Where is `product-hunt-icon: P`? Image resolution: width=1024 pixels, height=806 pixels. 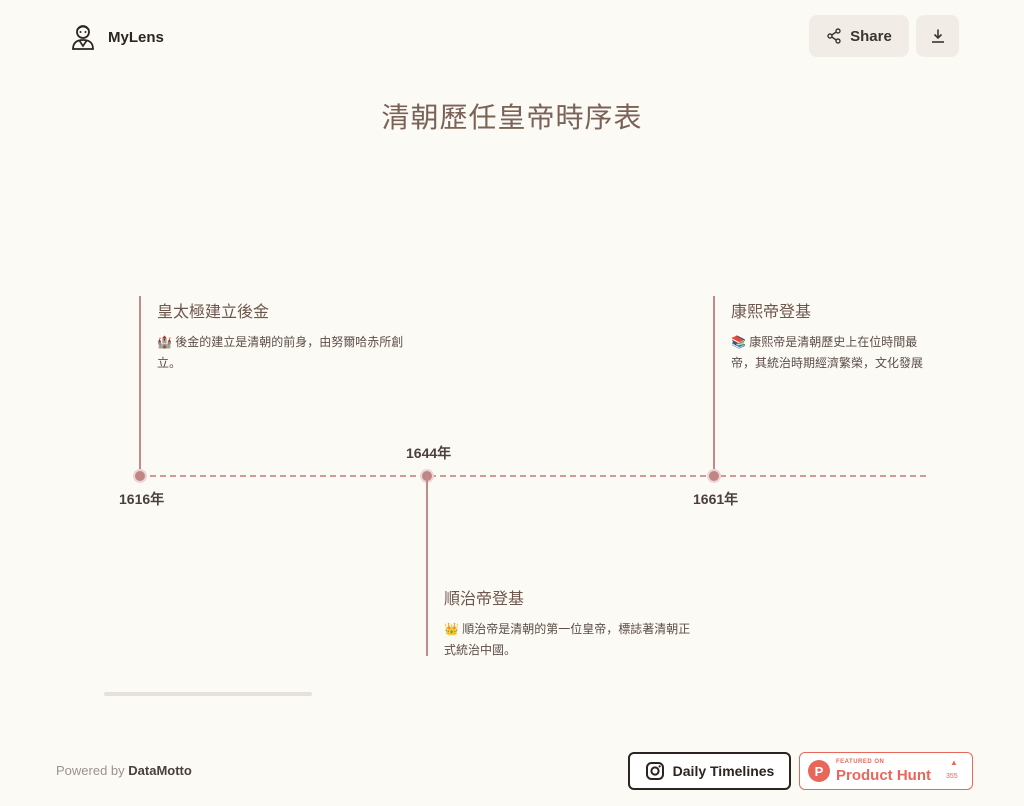 product-hunt-icon: P is located at coordinates (819, 771).